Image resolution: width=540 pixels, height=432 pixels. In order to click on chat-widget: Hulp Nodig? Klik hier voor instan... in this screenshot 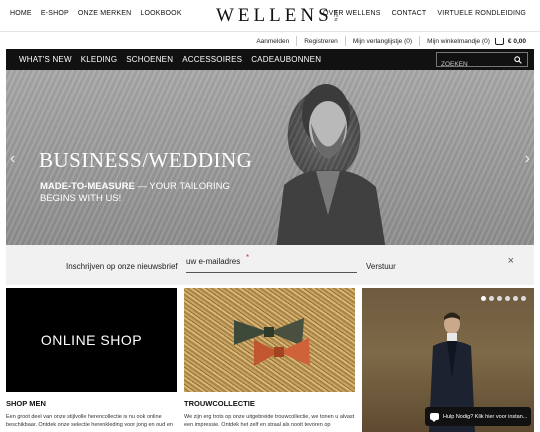, I will do `click(478, 416)`.